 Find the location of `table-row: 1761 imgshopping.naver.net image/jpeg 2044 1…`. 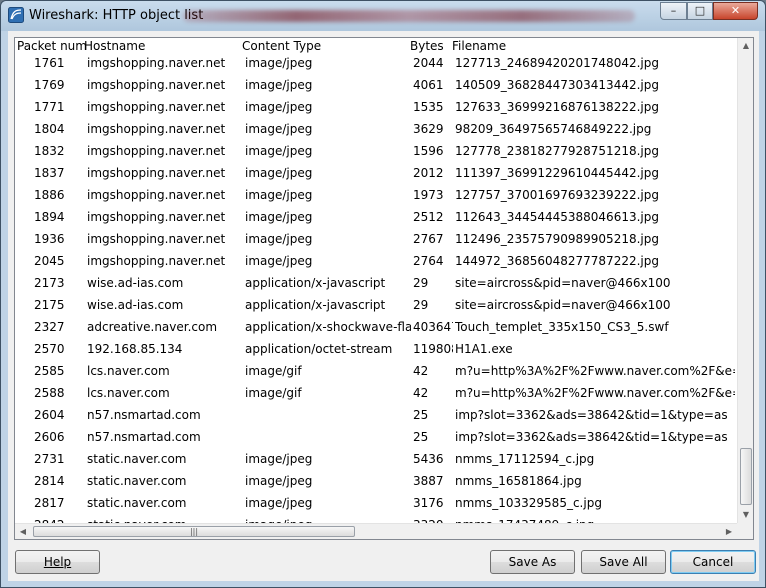

table-row: 1761 imgshopping.naver.net image/jpeg 2044 1… is located at coordinates (375, 66).